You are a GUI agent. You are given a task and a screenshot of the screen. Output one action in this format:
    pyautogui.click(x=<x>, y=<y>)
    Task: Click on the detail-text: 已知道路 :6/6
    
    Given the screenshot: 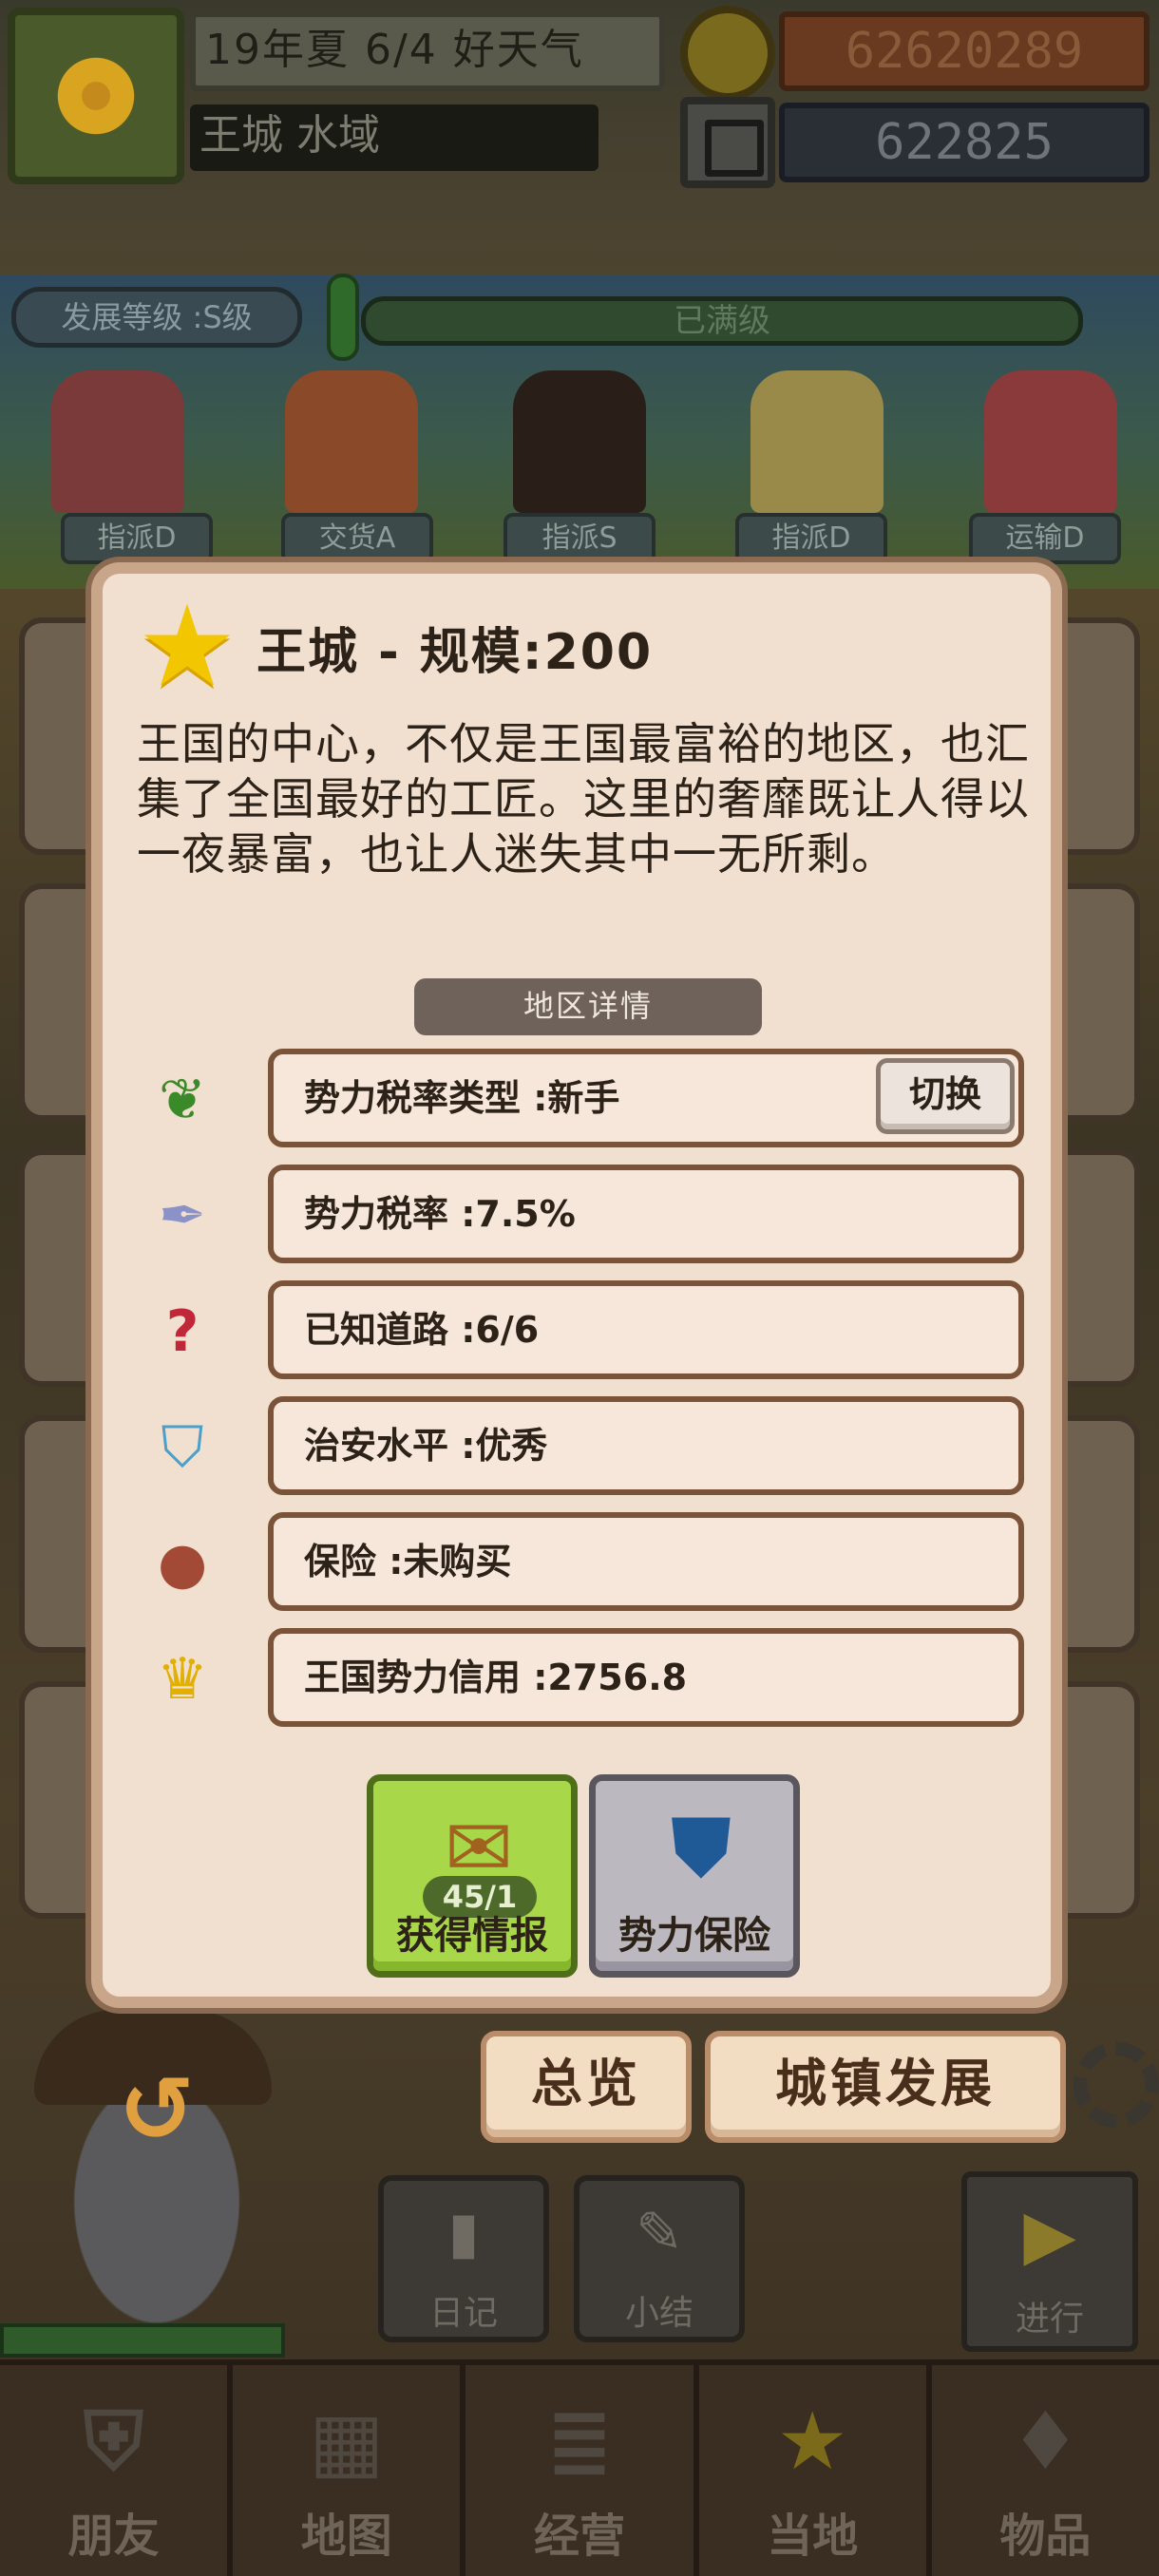 What is the action you would take?
    pyautogui.click(x=422, y=1330)
    